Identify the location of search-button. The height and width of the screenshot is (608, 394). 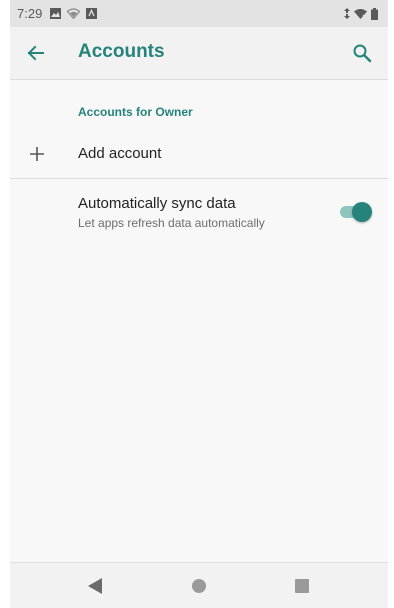
(362, 53).